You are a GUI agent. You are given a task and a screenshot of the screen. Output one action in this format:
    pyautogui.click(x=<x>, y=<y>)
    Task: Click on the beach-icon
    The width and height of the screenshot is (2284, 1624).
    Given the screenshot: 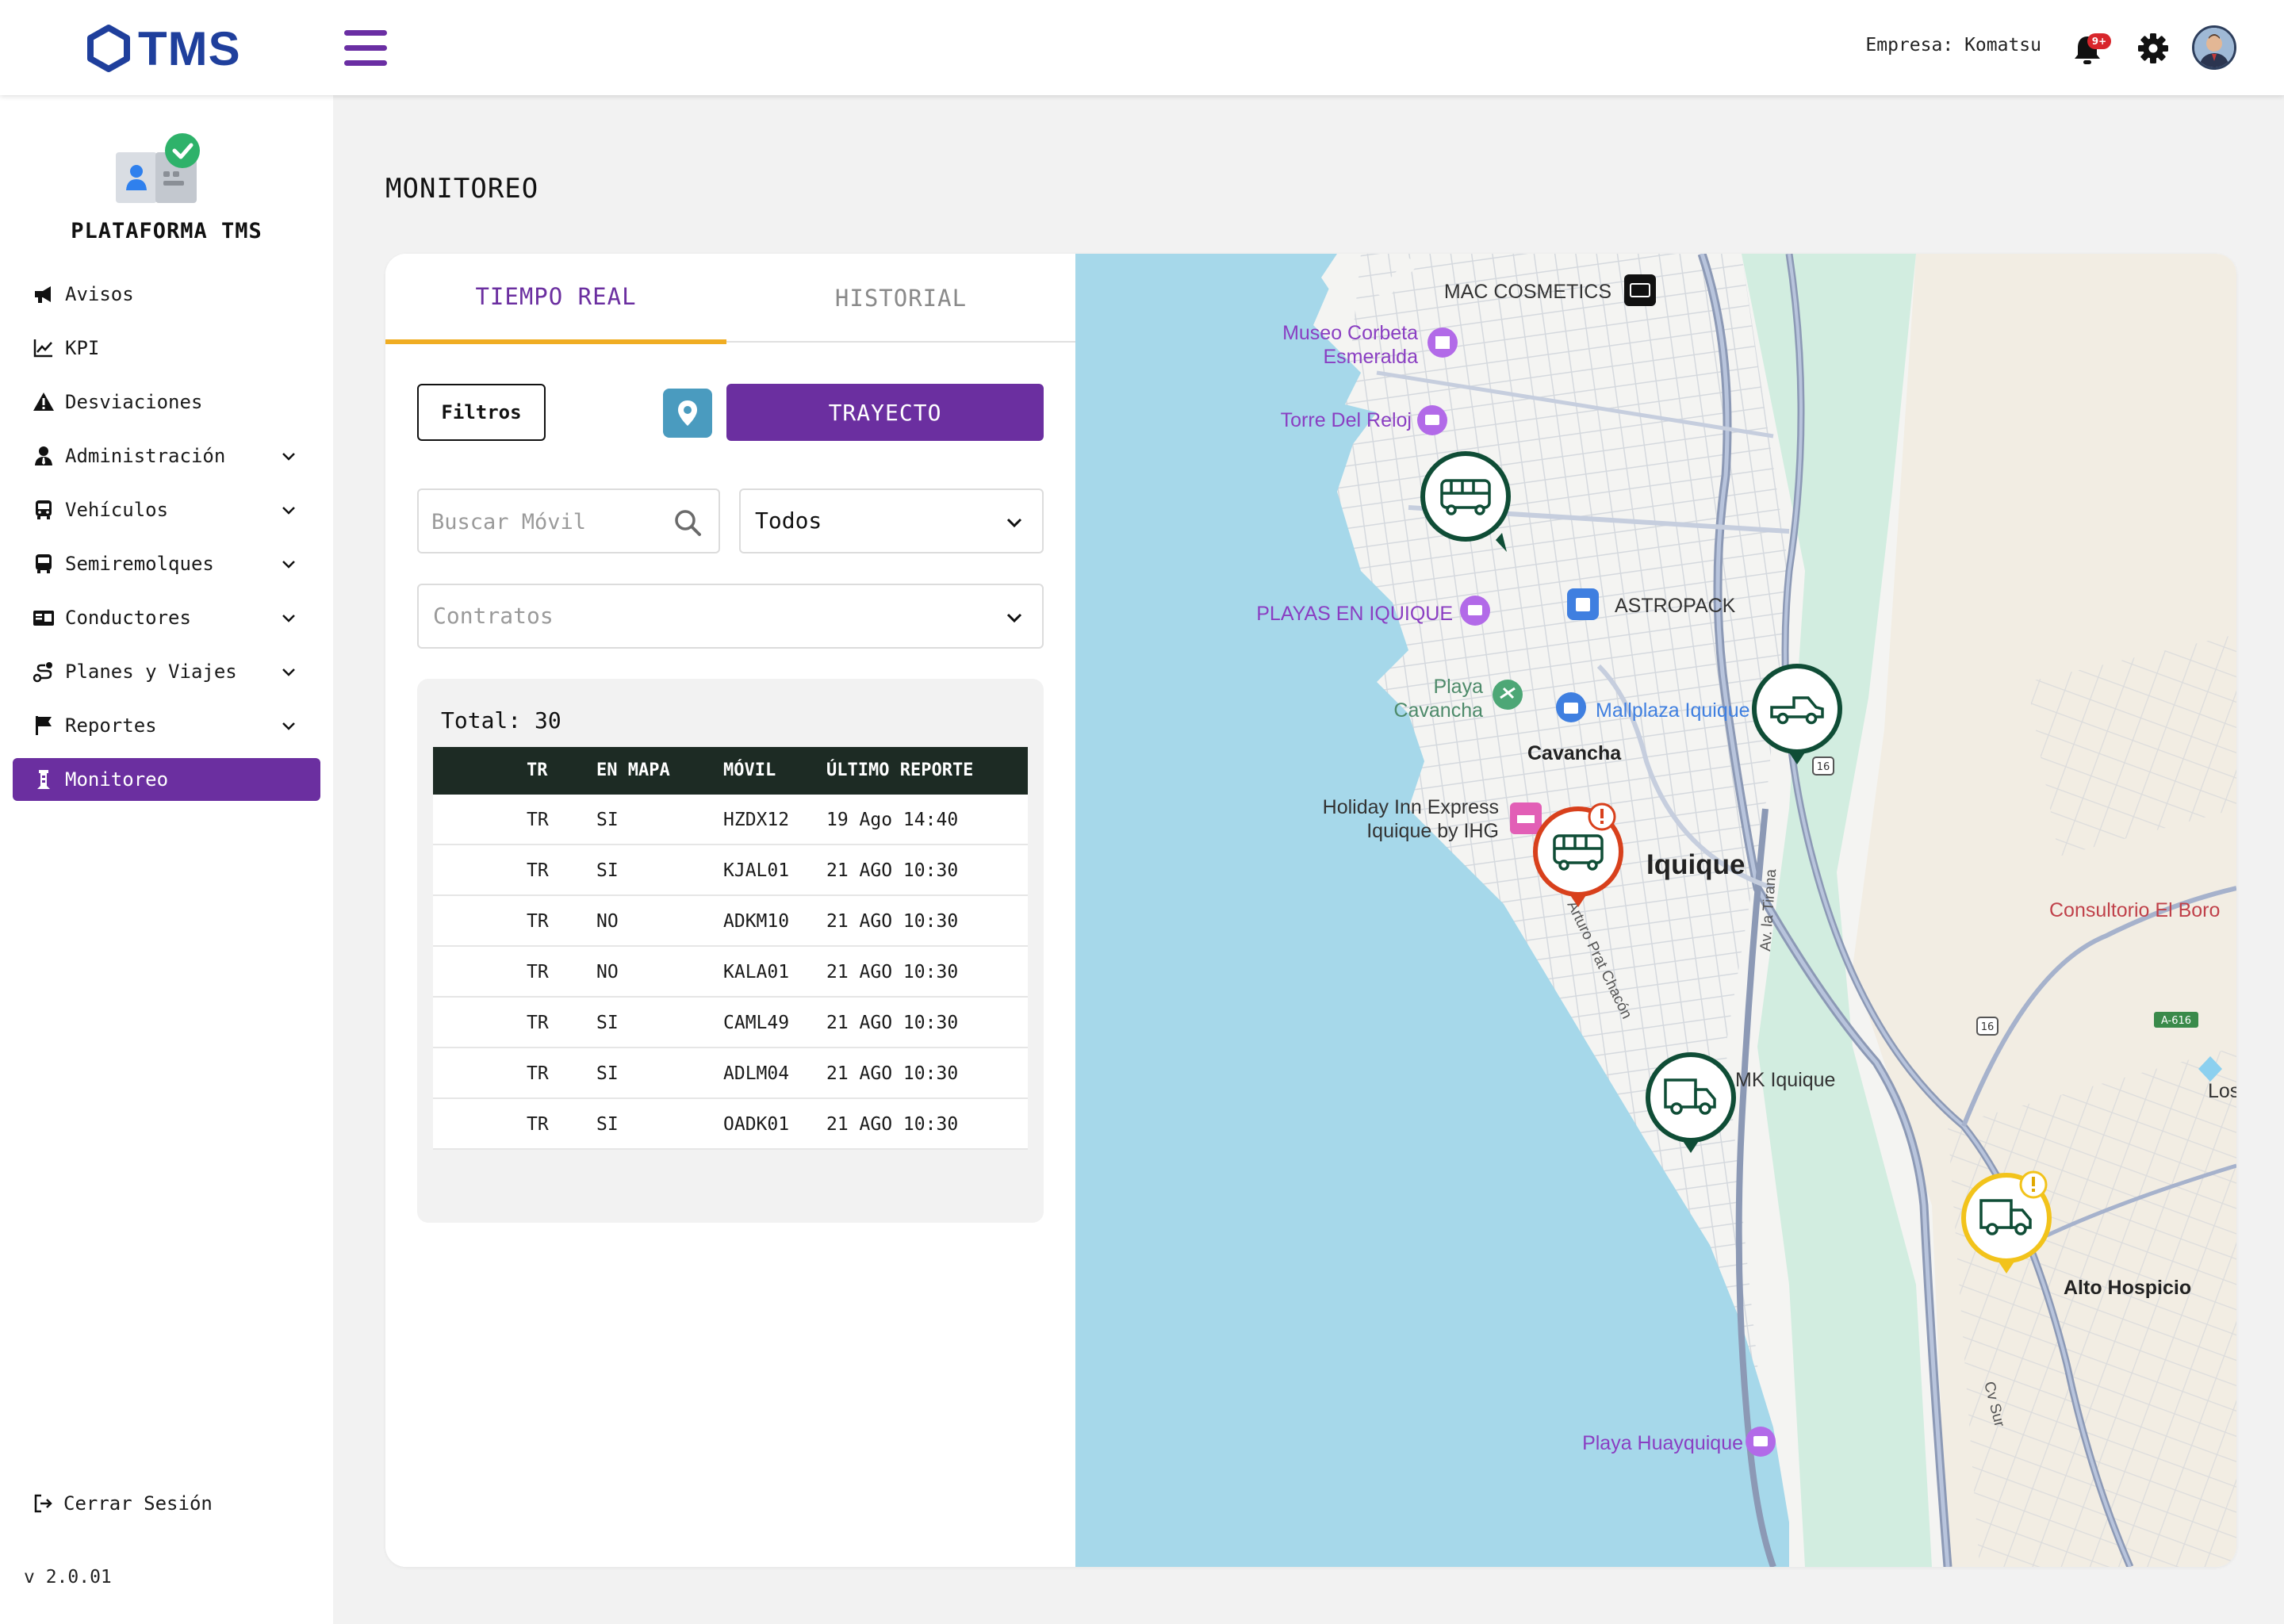 What is the action you would take?
    pyautogui.click(x=1508, y=695)
    